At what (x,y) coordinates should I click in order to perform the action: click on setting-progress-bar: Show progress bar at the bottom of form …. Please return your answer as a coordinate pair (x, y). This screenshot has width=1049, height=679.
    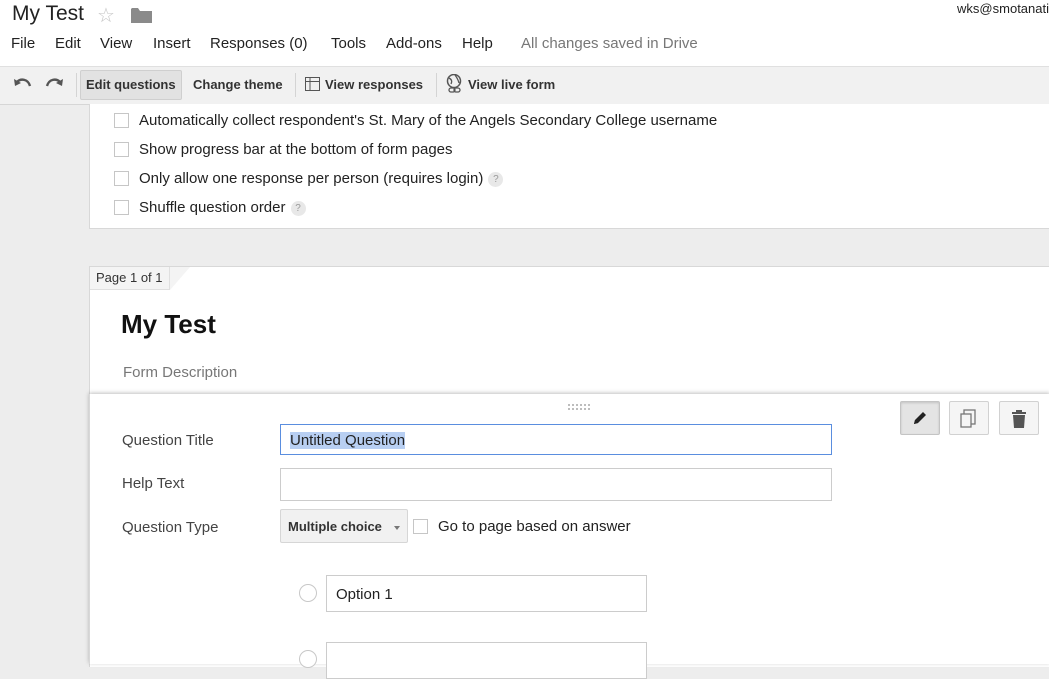
    Looking at the image, I should click on (283, 151).